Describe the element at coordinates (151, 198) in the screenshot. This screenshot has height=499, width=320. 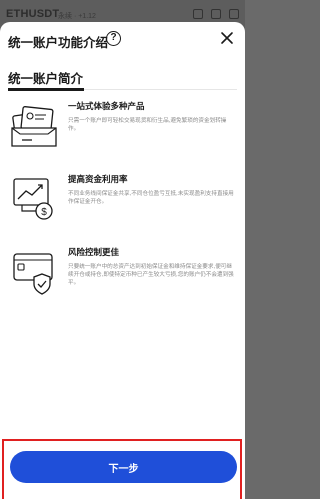
I see `feature-desc: 不同业务线间保证金共享,不同仓位盈亏互抵,未实现盈利支持直接用作保证金开仓。` at that location.